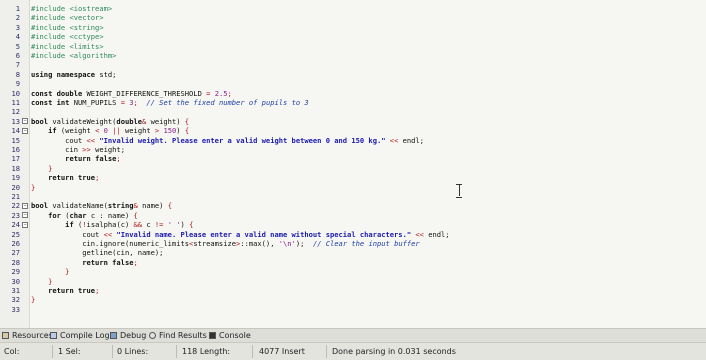 This screenshot has width=706, height=360. What do you see at coordinates (17, 27) in the screenshot?
I see `line-number: 3` at bounding box center [17, 27].